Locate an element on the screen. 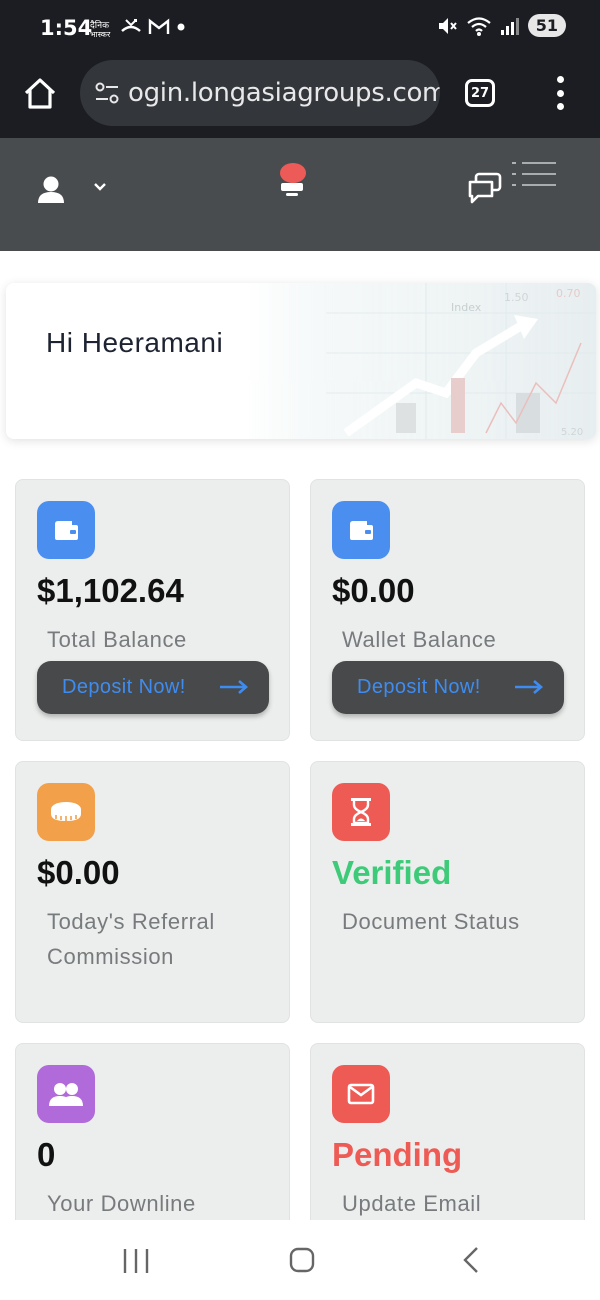  battery-level: 51 is located at coordinates (546, 25).